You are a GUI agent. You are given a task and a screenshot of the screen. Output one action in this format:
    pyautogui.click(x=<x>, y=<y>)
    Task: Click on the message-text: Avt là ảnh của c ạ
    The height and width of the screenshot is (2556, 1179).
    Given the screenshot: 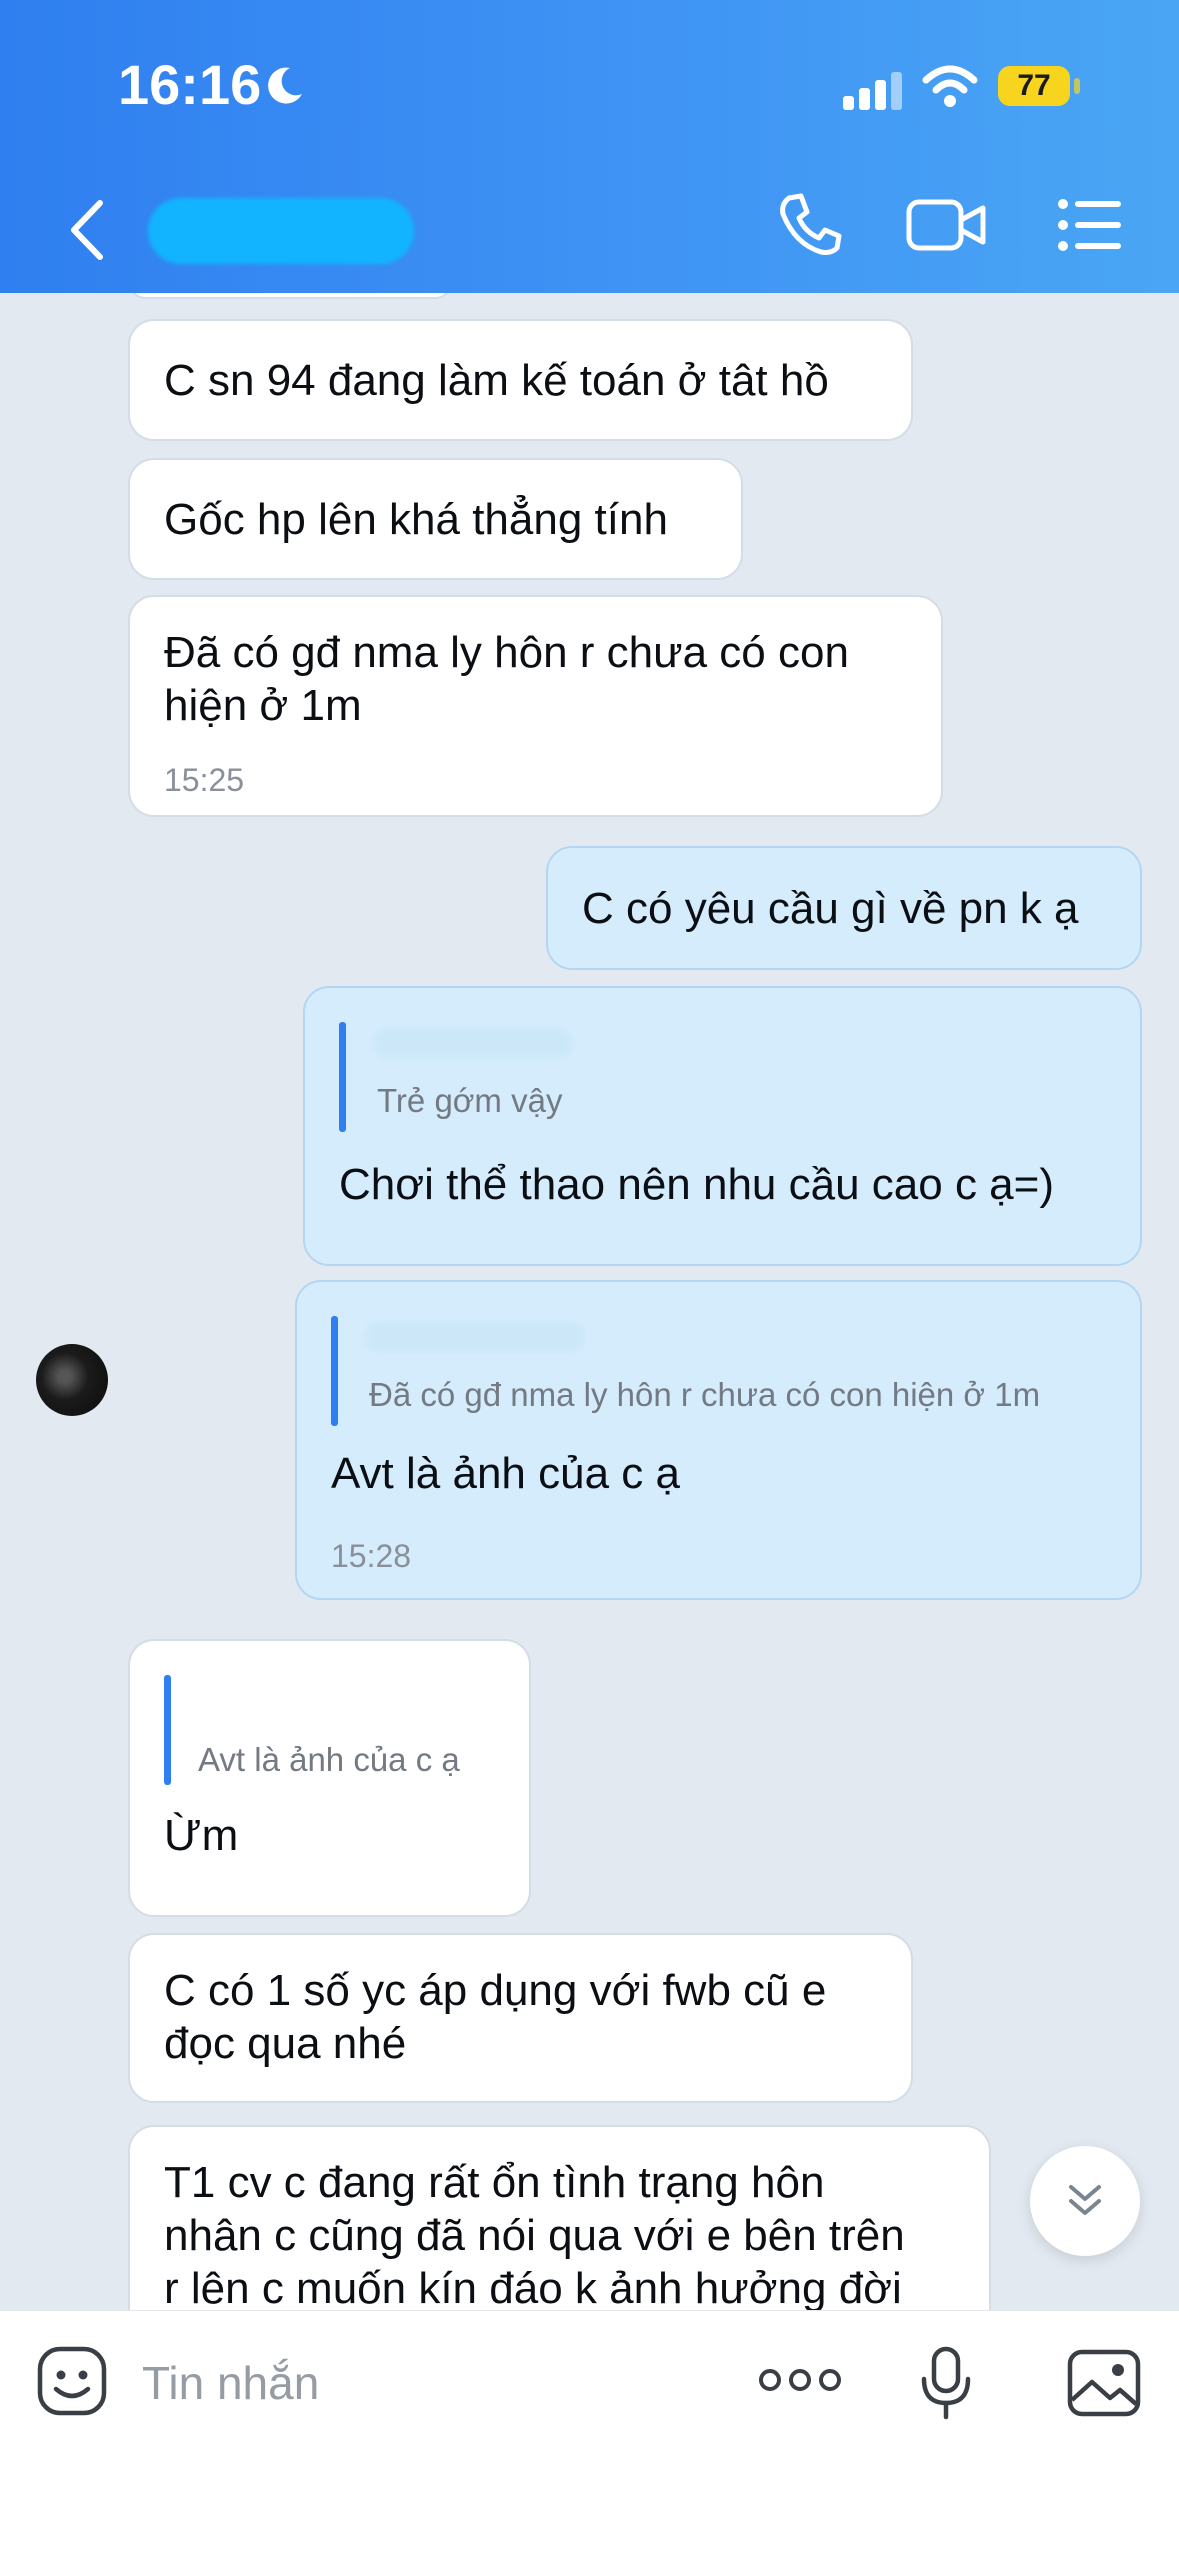 What is the action you would take?
    pyautogui.click(x=505, y=1473)
    